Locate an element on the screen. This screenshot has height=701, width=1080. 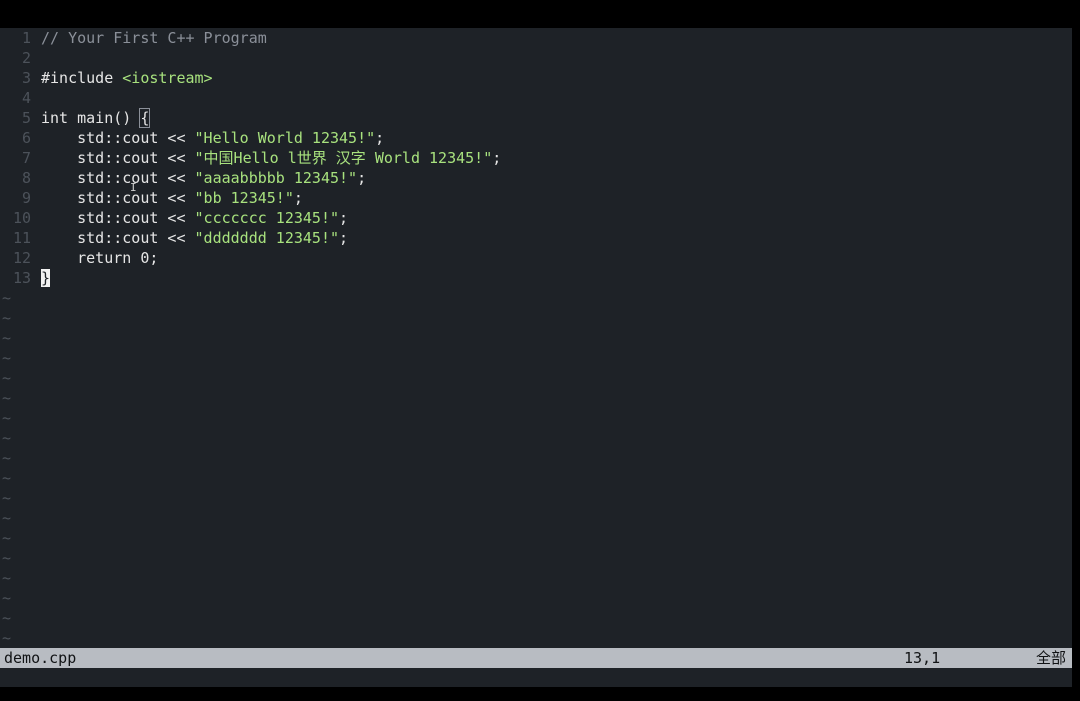
line-code: return 0; is located at coordinates (99, 258).